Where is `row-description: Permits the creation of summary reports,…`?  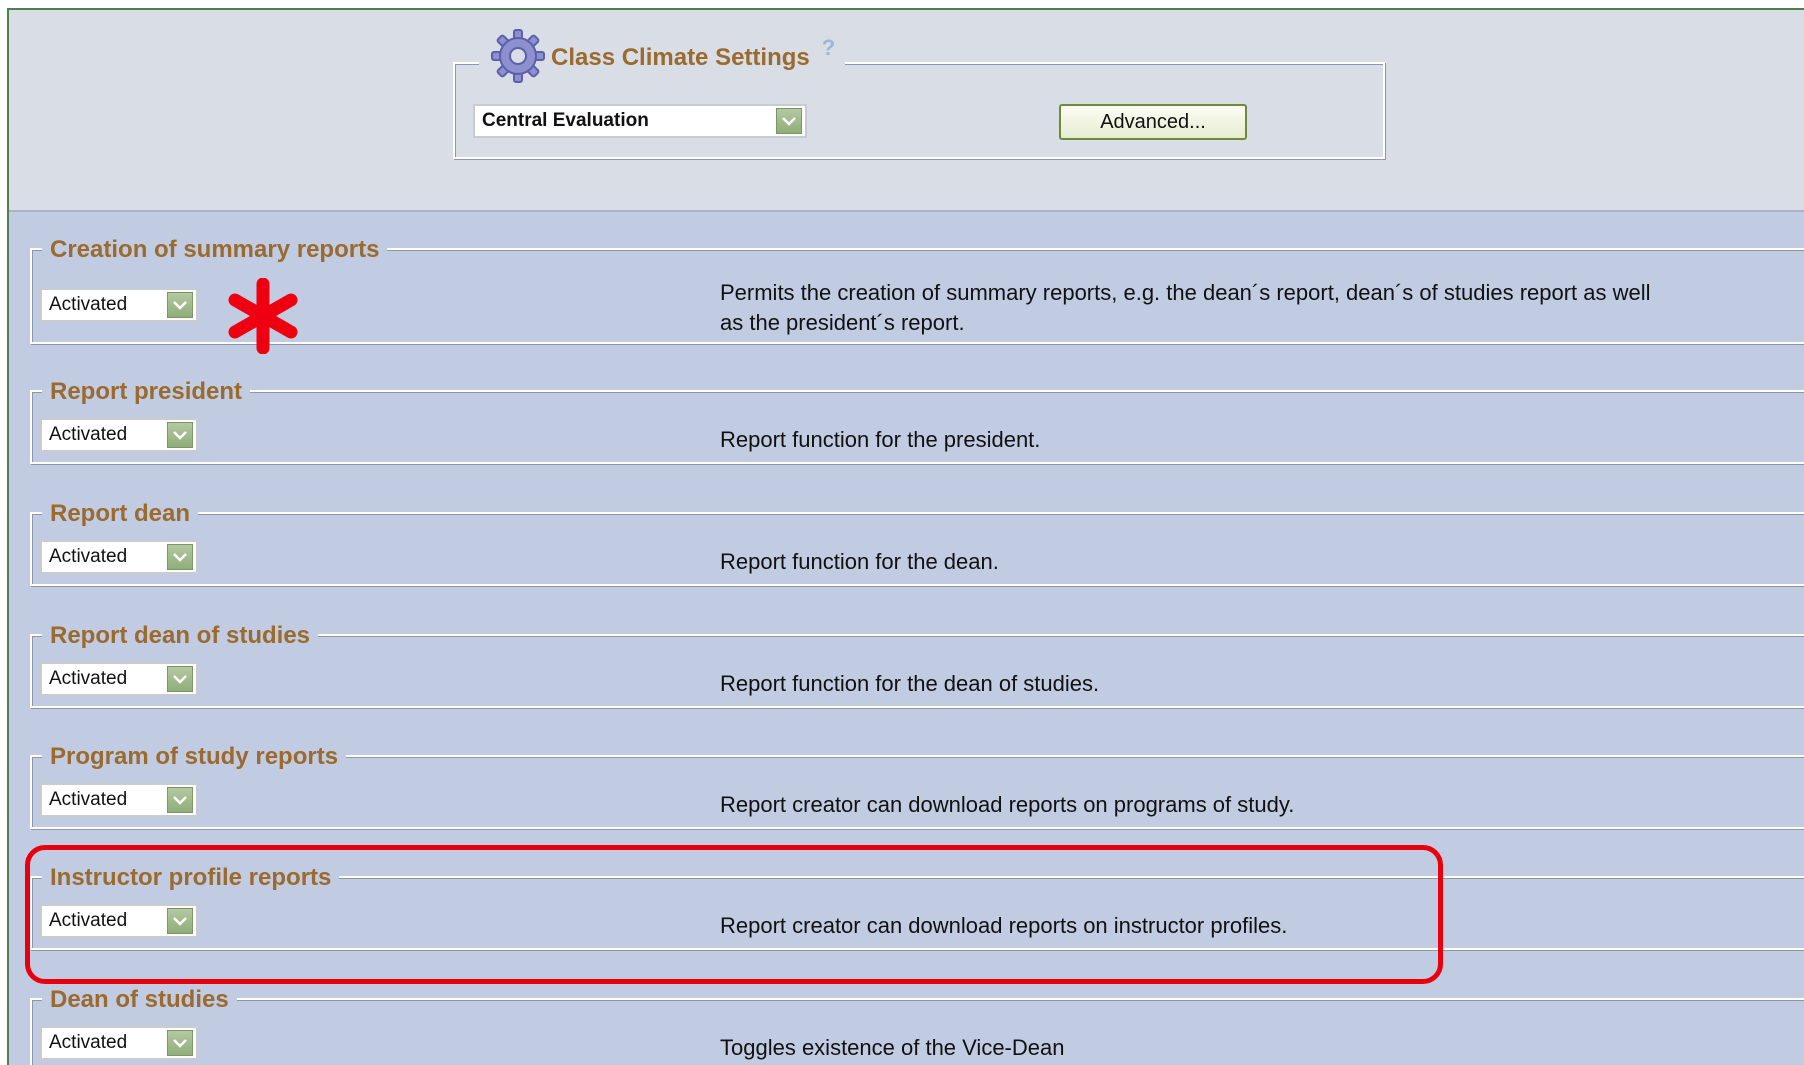
row-description: Permits the creation of summary reports,… is located at coordinates (1185, 308).